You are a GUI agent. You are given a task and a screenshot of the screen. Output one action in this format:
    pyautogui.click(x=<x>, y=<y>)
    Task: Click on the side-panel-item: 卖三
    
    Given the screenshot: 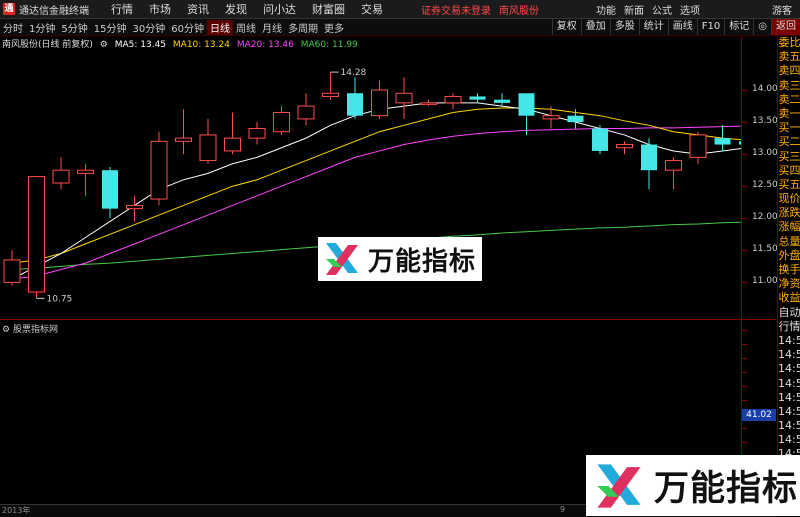 What is the action you would take?
    pyautogui.click(x=789, y=85)
    